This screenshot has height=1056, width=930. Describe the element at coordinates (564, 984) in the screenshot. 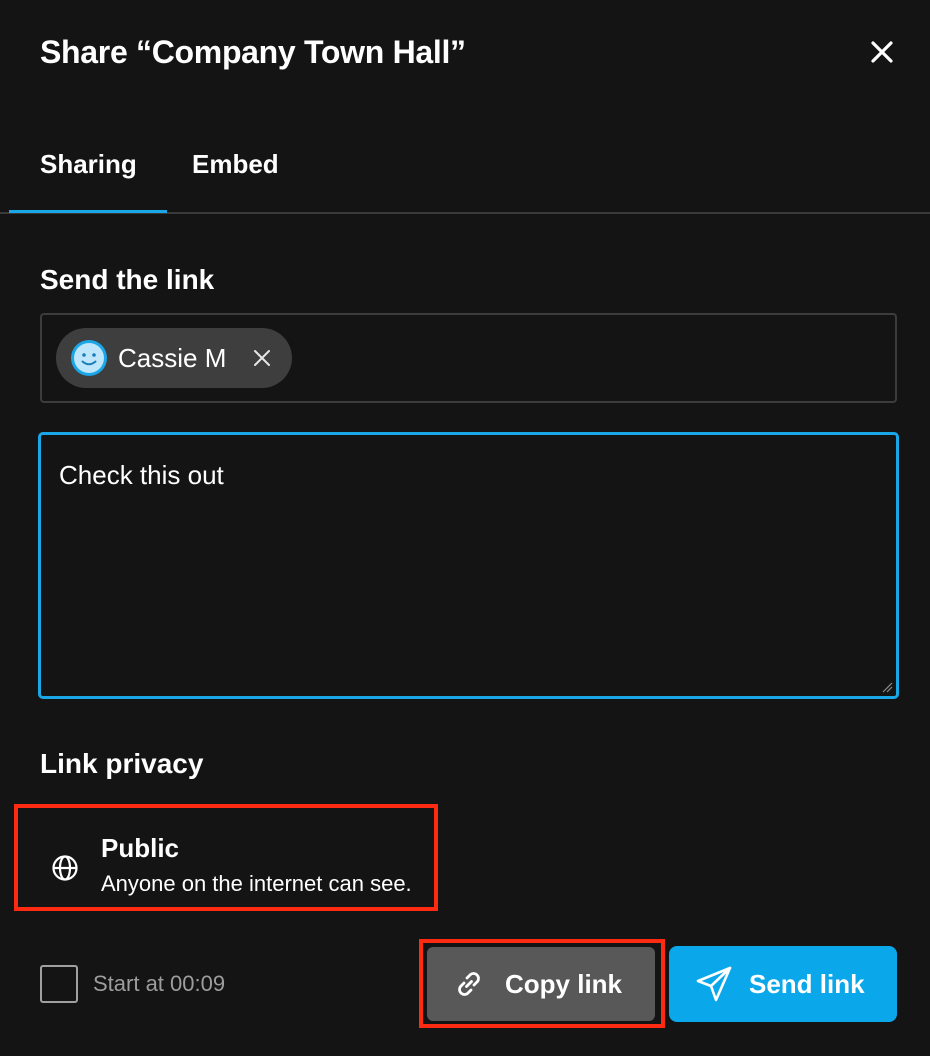

I see `copy-link-label: Copy link` at that location.